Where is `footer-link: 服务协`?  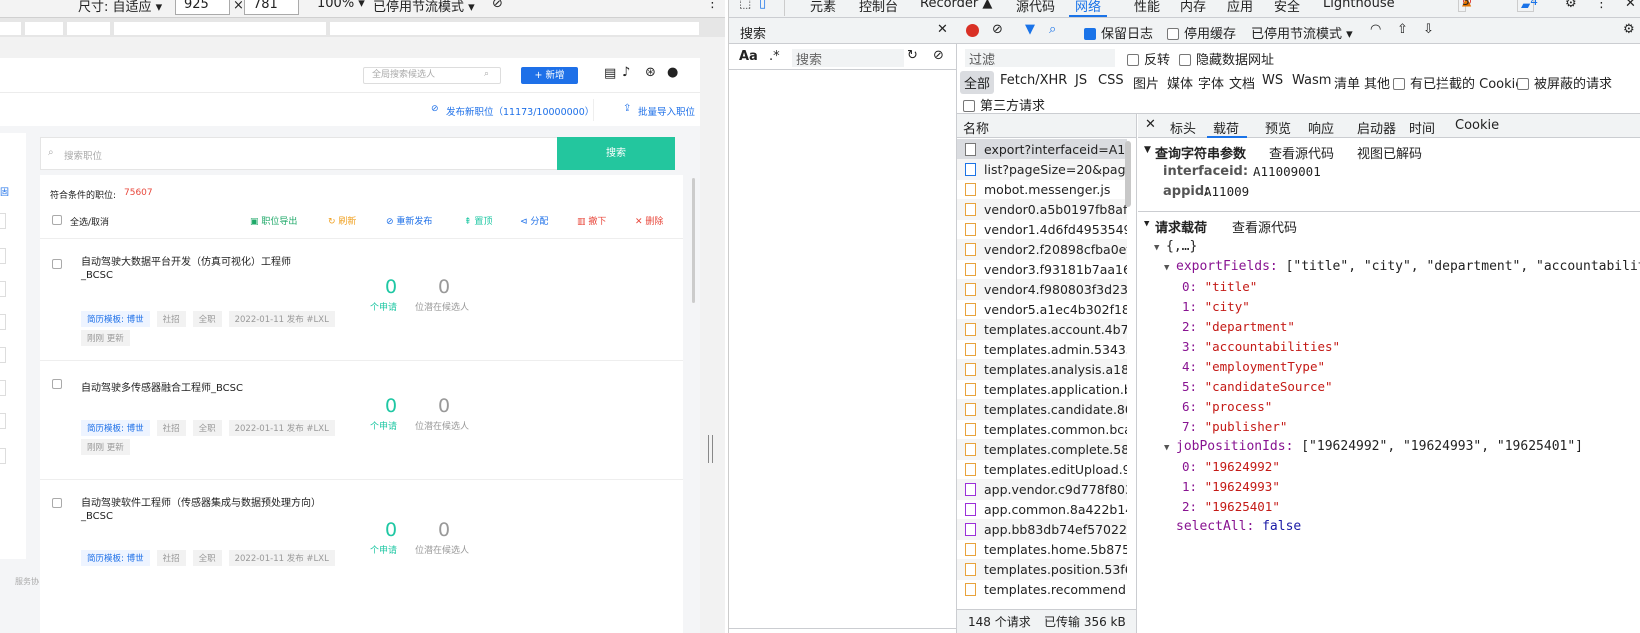
footer-link: 服务协 is located at coordinates (27, 581).